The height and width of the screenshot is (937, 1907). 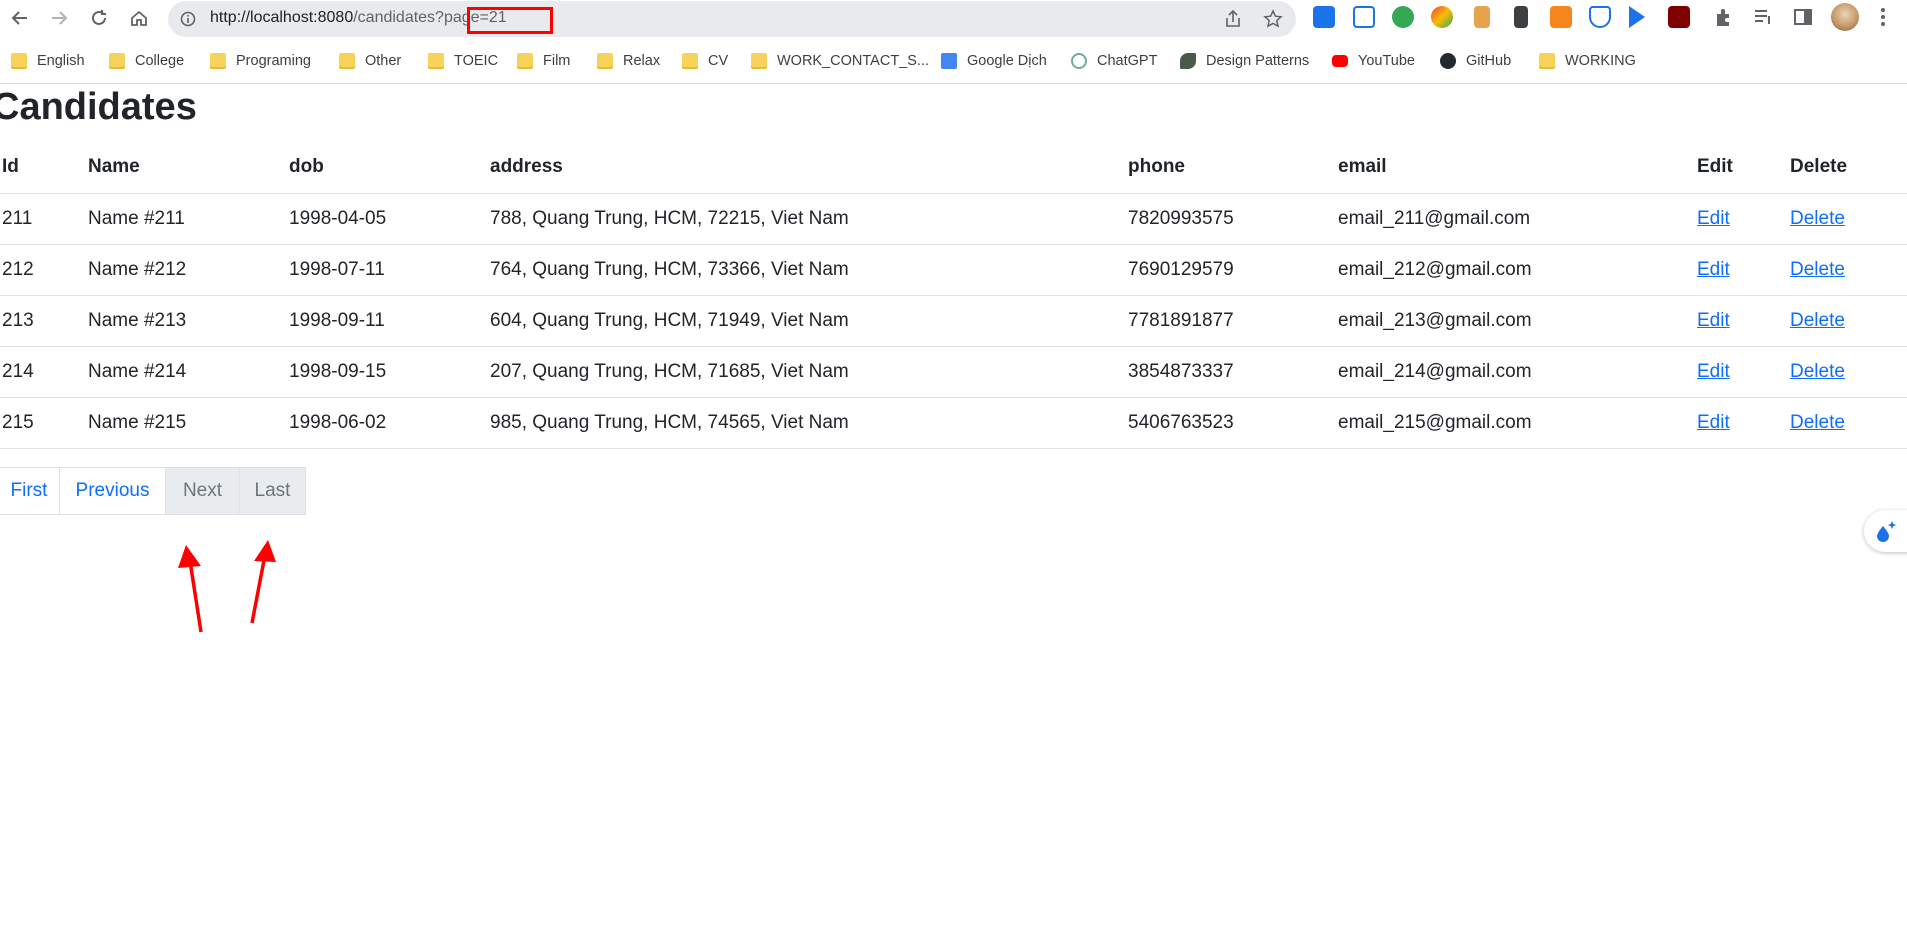 I want to click on column-header-id: Id, so click(x=44, y=168).